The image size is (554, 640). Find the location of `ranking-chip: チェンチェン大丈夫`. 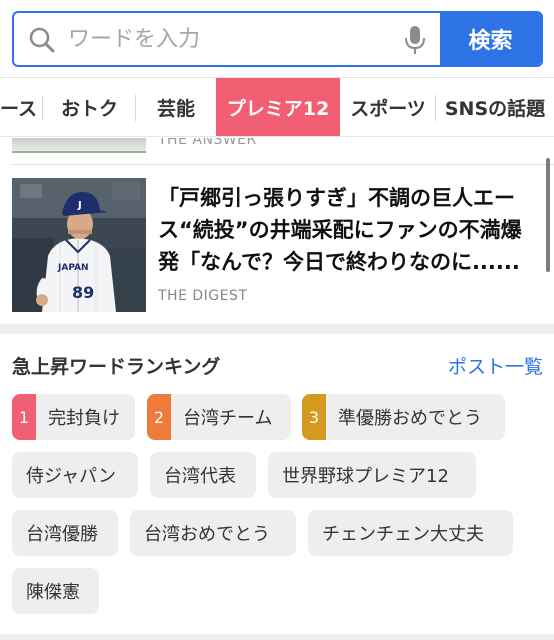

ranking-chip: チェンチェン大丈夫 is located at coordinates (410, 533).